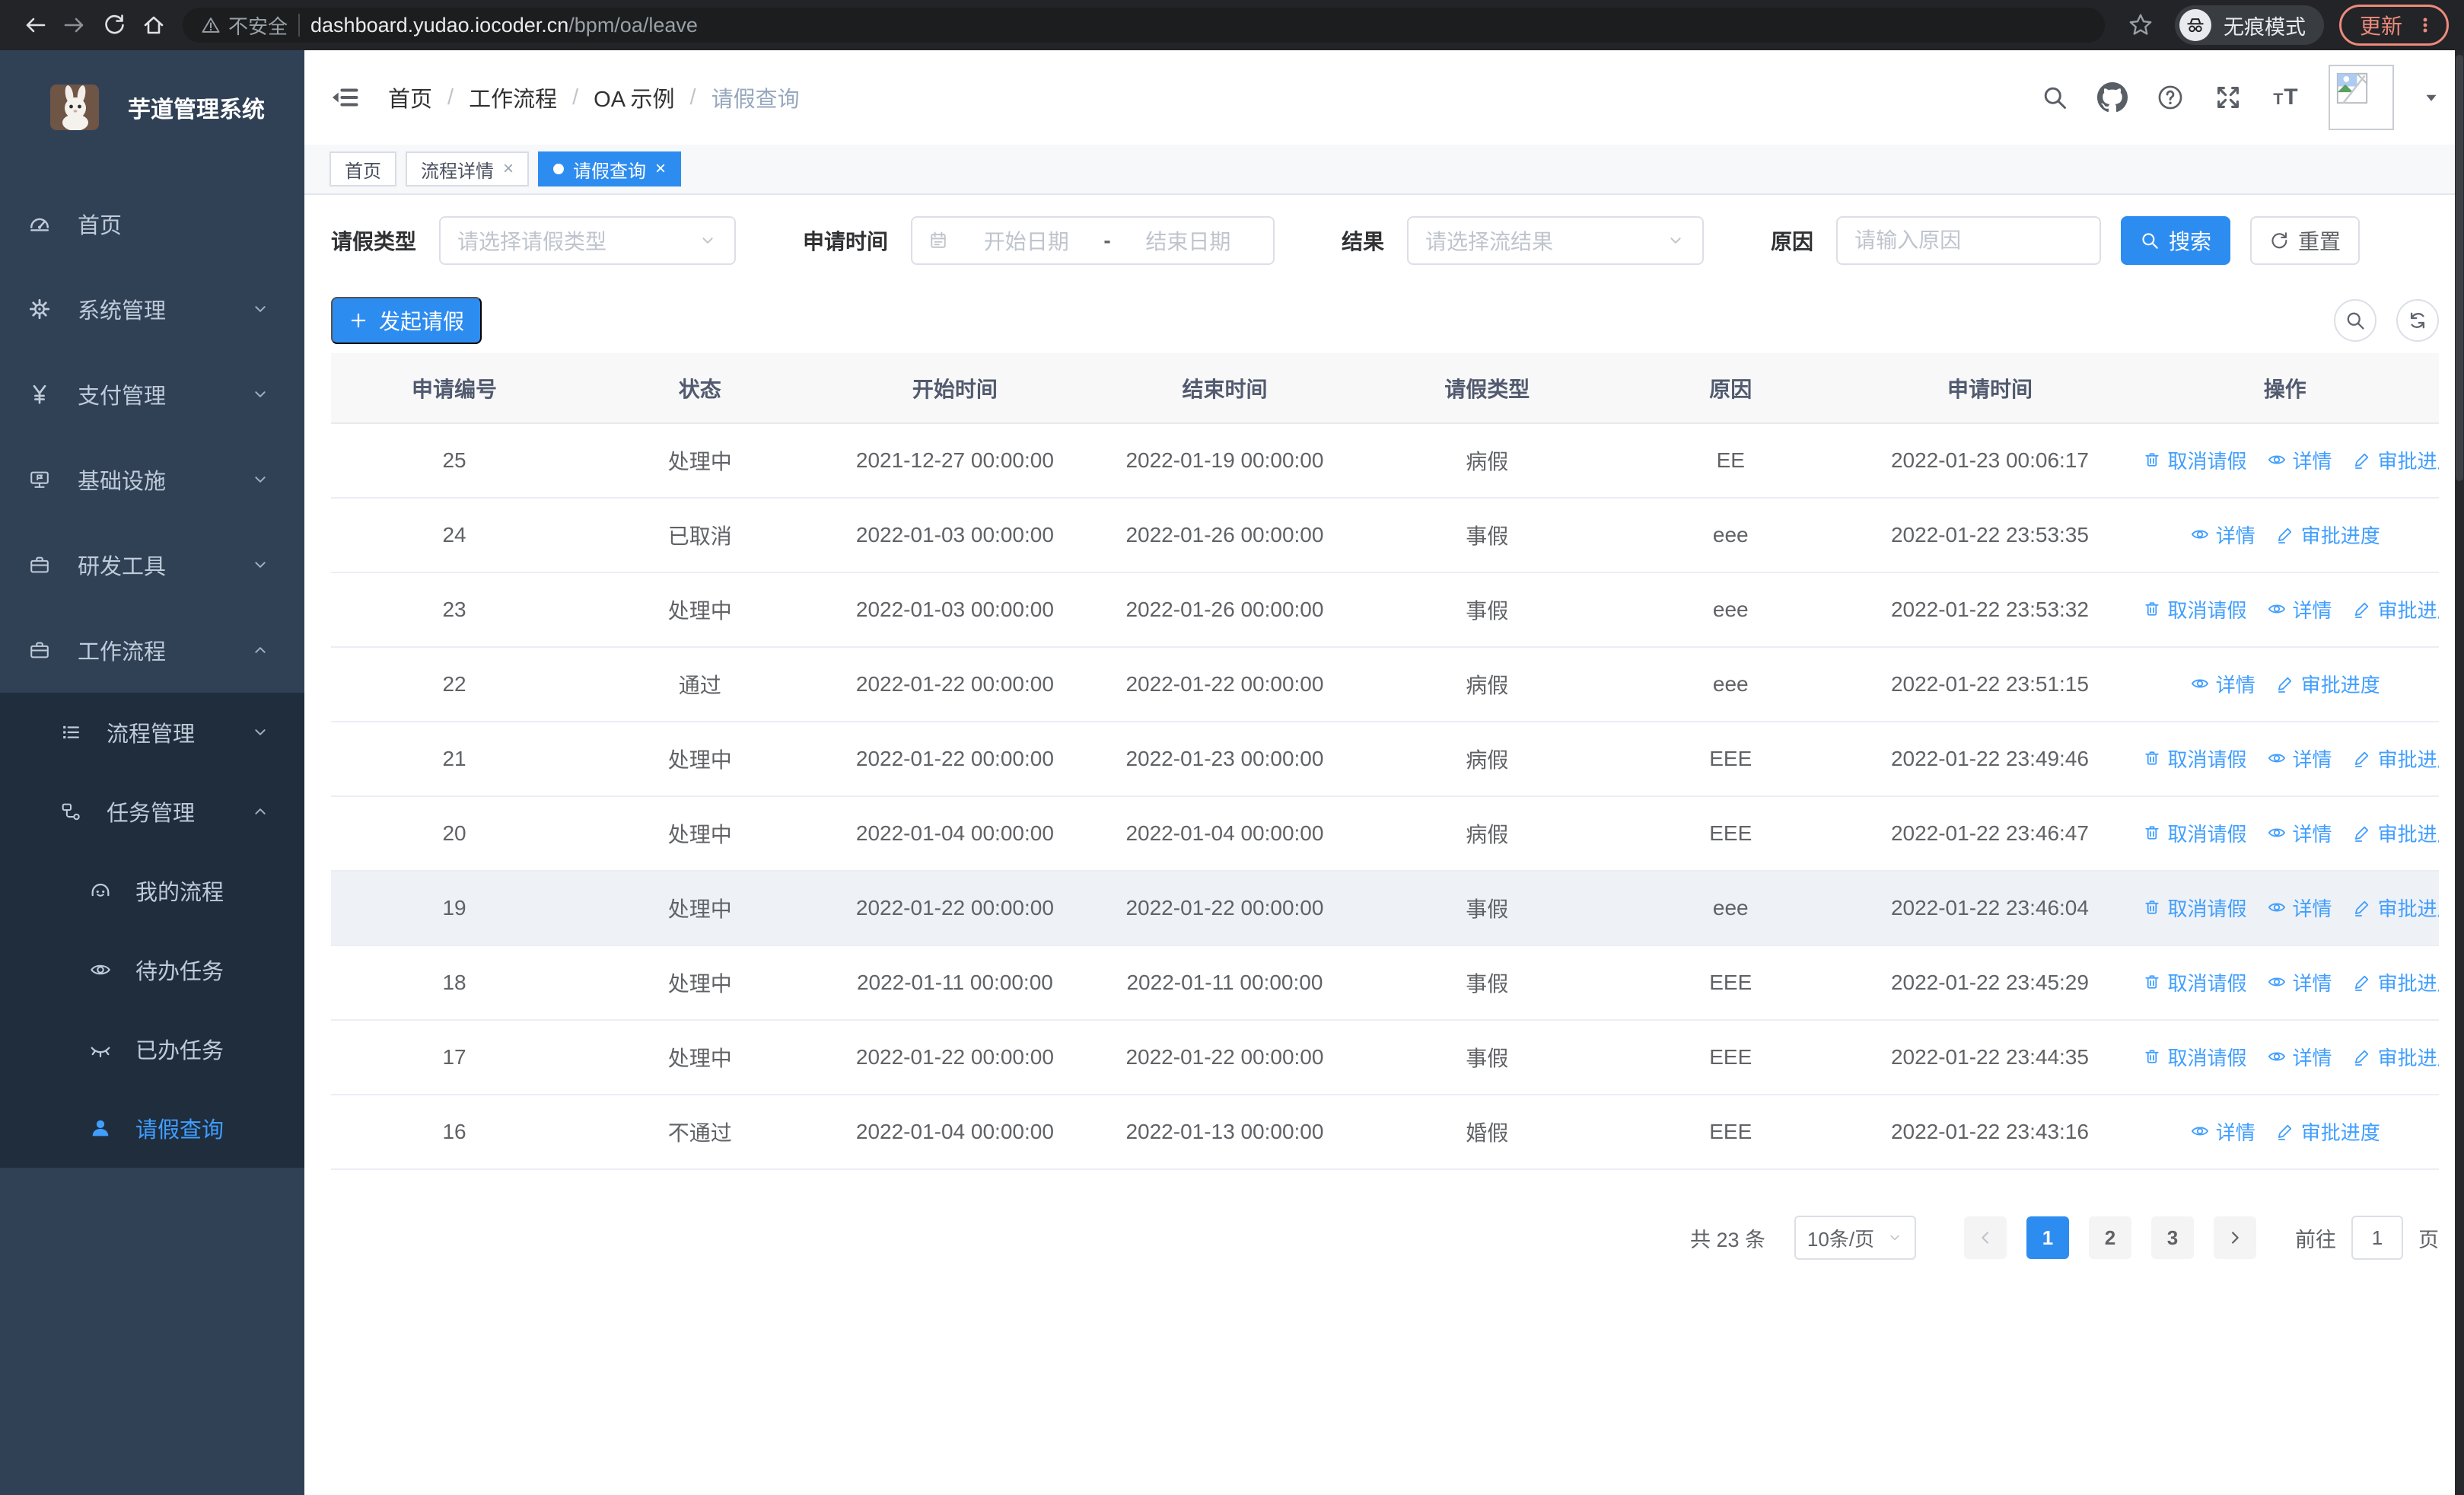 The height and width of the screenshot is (1495, 2464). I want to click on browser-forward-button, so click(74, 25).